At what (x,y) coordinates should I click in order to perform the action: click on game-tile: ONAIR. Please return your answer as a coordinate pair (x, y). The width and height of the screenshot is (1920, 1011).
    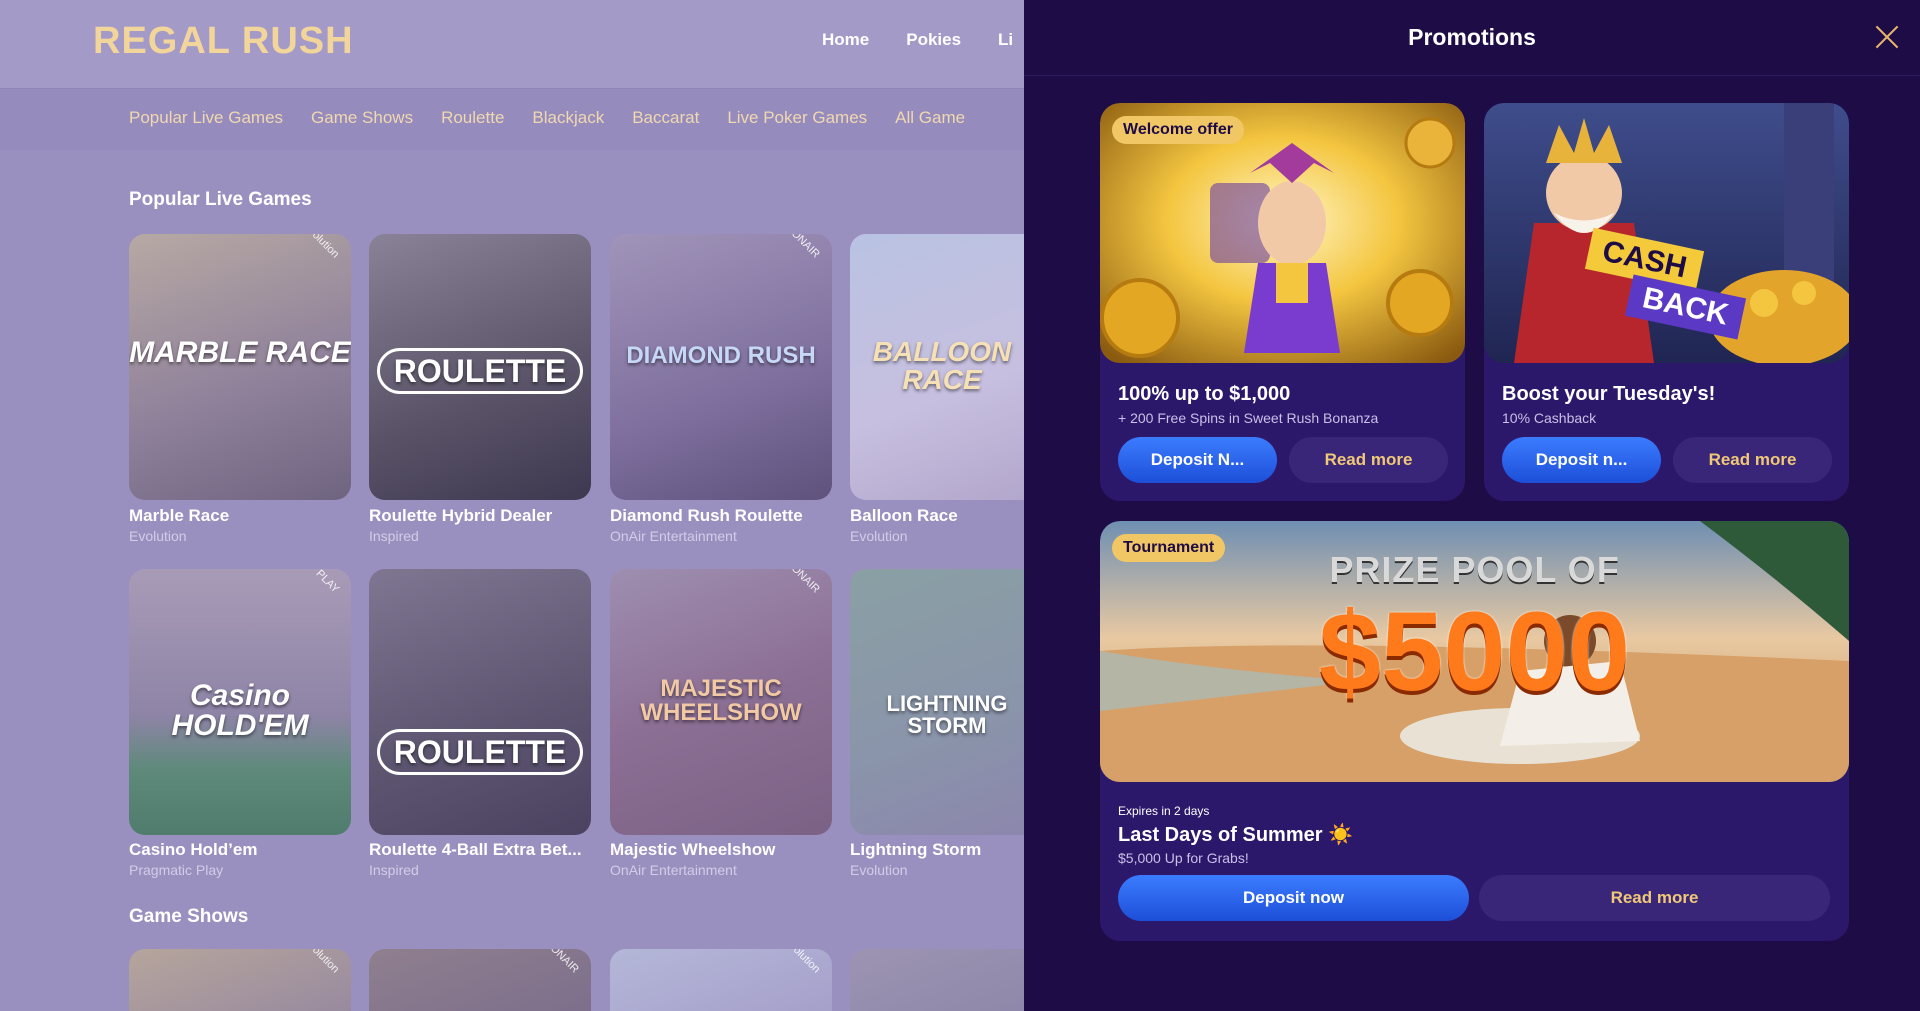
    Looking at the image, I should click on (480, 980).